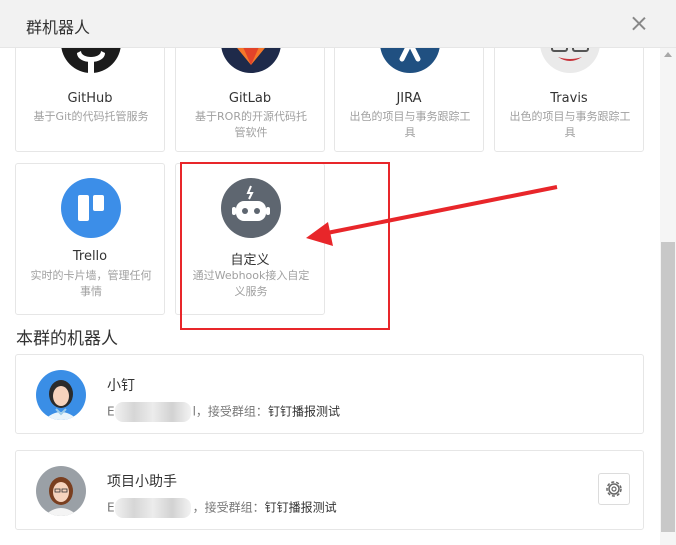  I want to click on dialog-header: 群机器人, so click(338, 24).